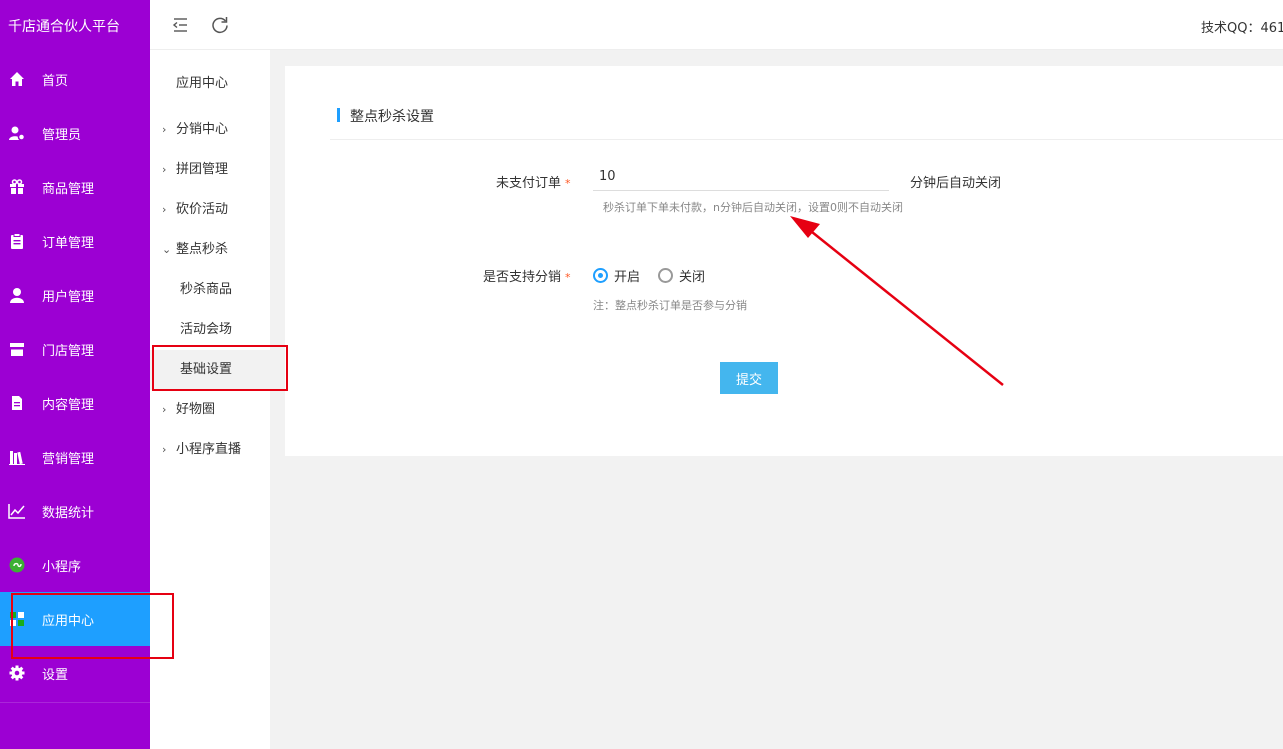 Image resolution: width=1283 pixels, height=749 pixels. I want to click on submenu-item-good-circle: › 好物圈, so click(210, 410).